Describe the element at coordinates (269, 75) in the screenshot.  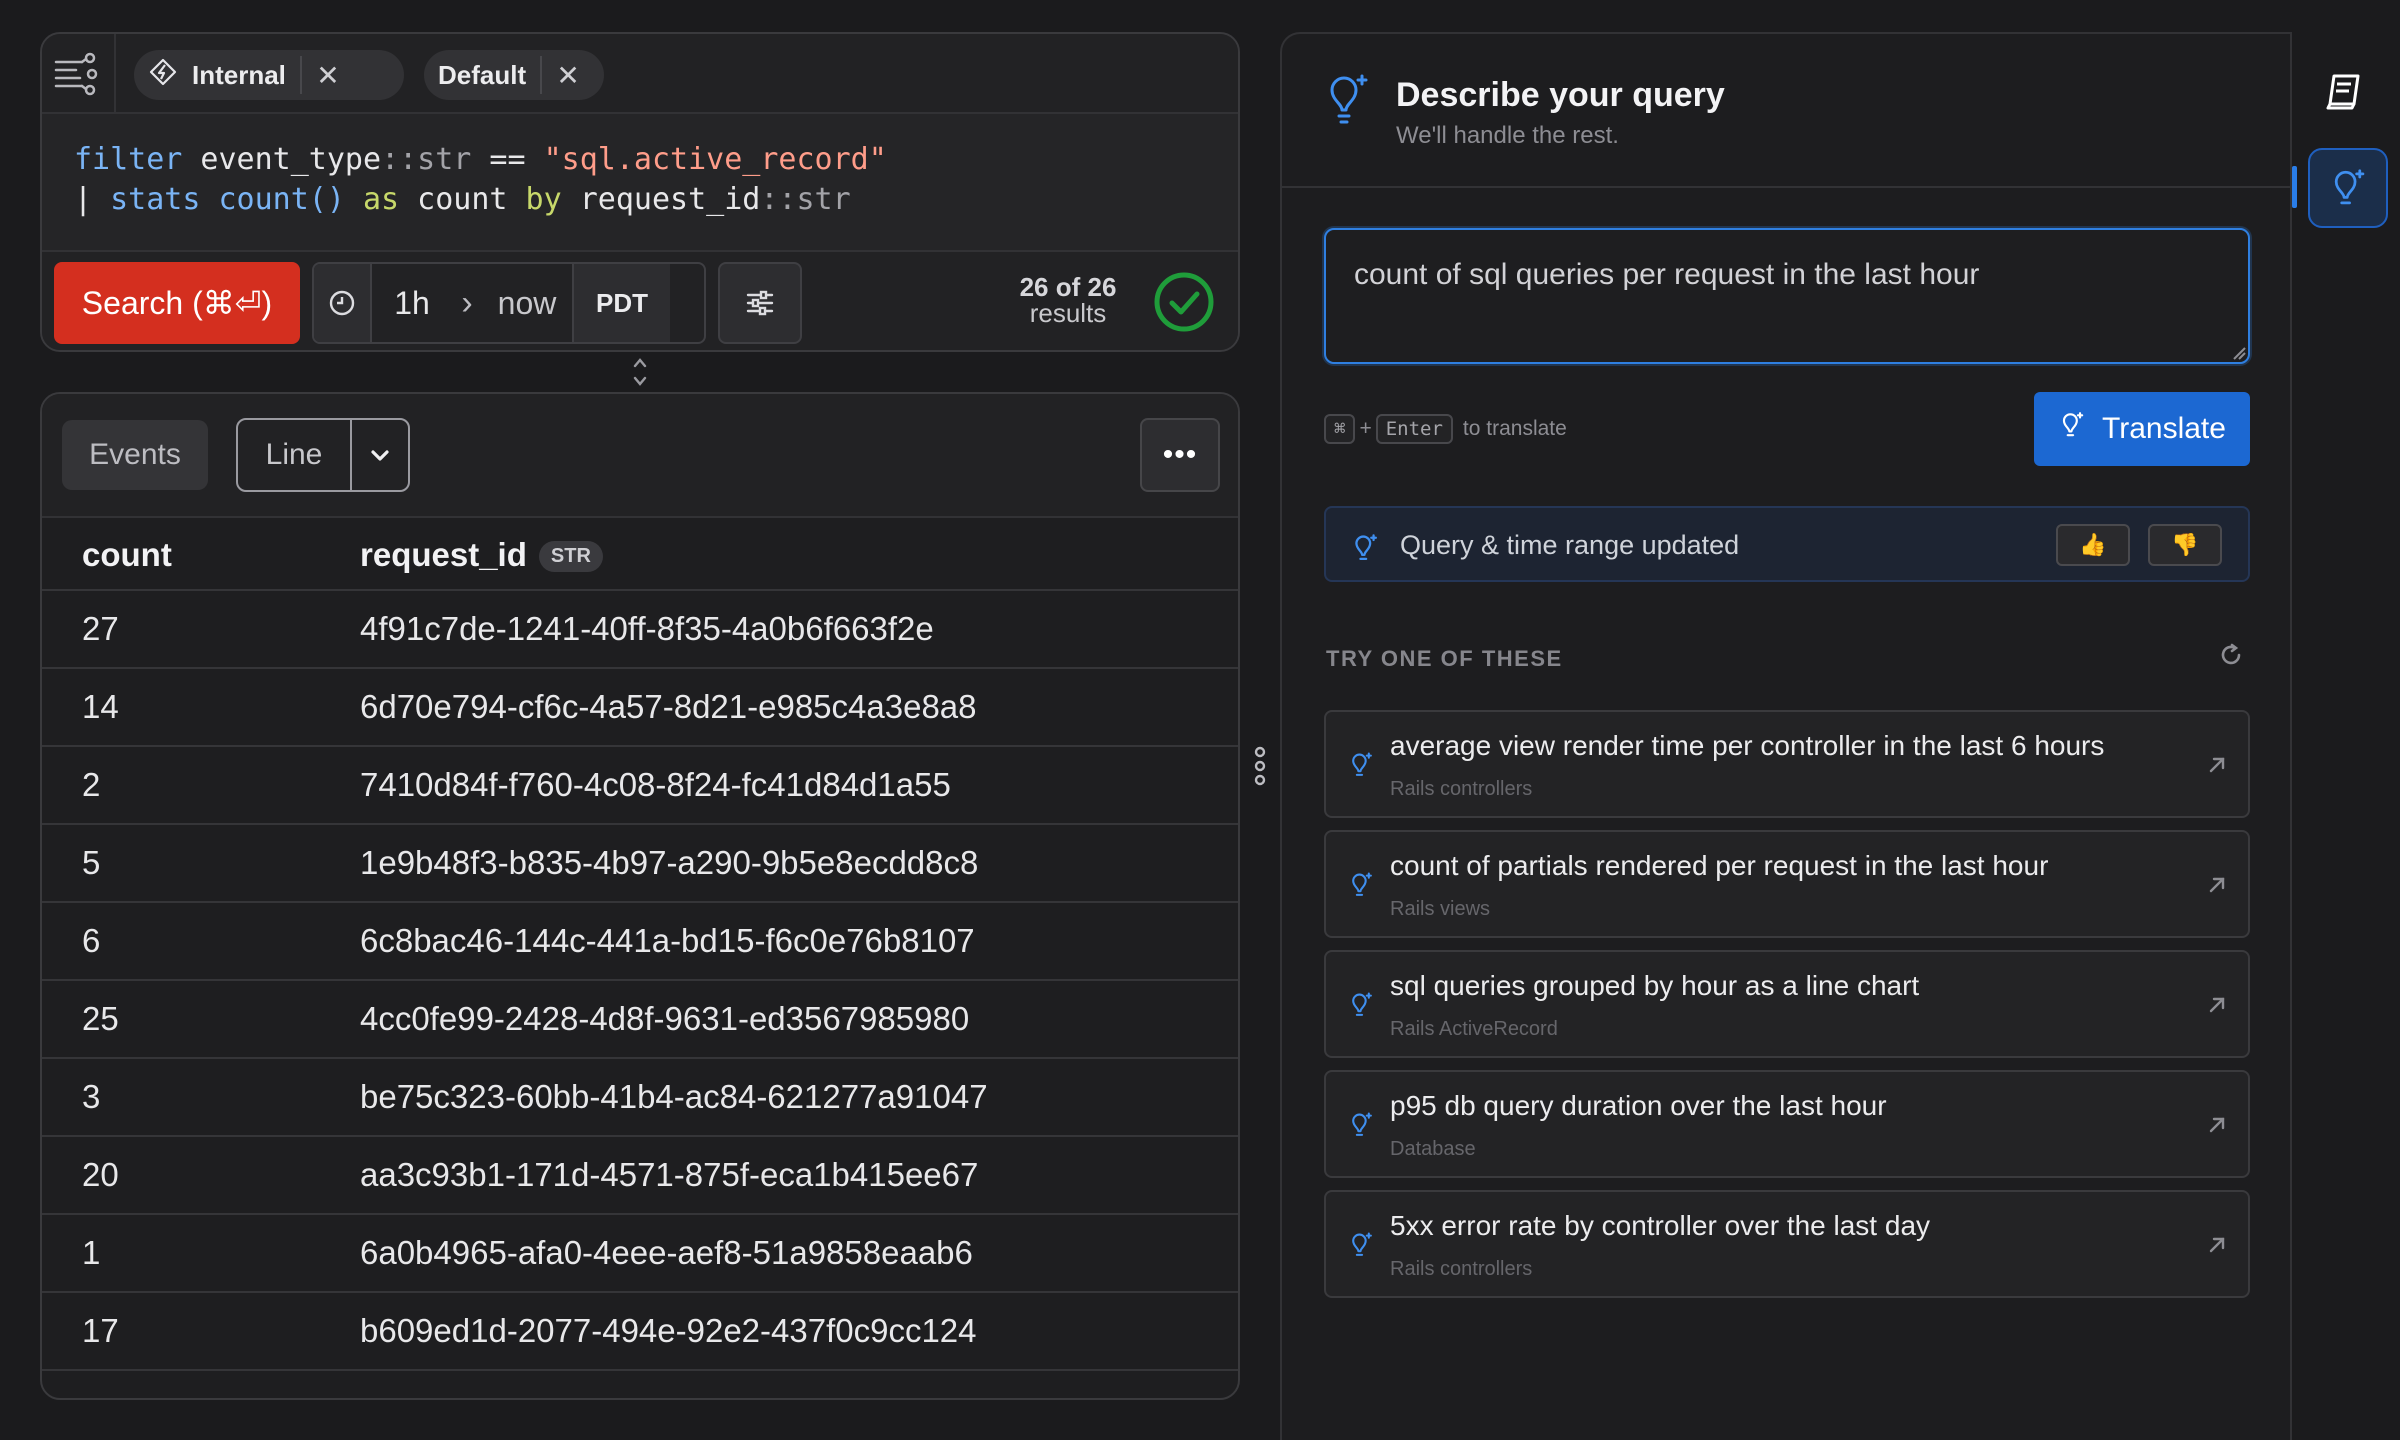
I see `tab-internal: Internal ✕` at that location.